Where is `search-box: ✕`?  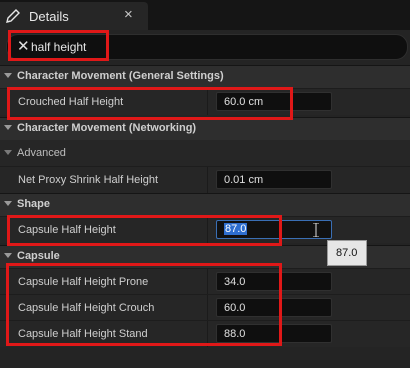
search-box: ✕ is located at coordinates (207, 47).